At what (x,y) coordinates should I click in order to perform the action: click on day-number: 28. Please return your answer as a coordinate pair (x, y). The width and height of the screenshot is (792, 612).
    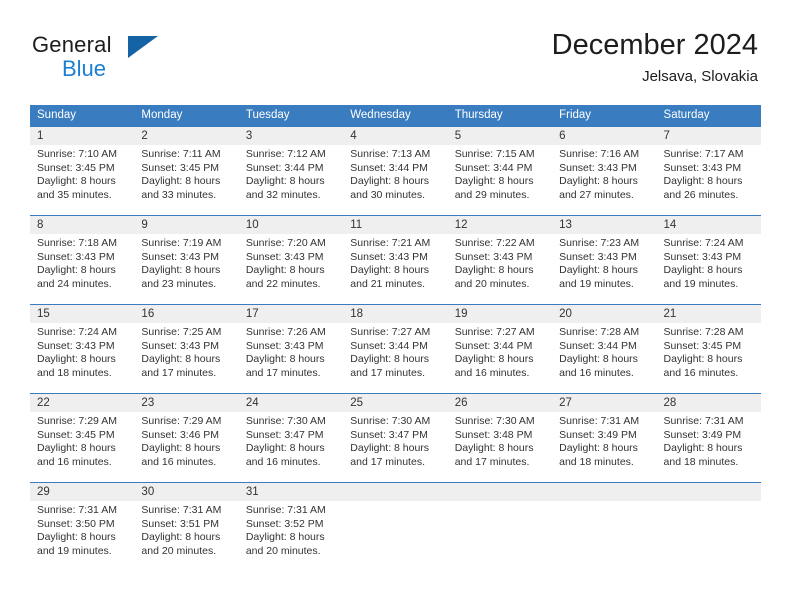
    Looking at the image, I should click on (709, 403).